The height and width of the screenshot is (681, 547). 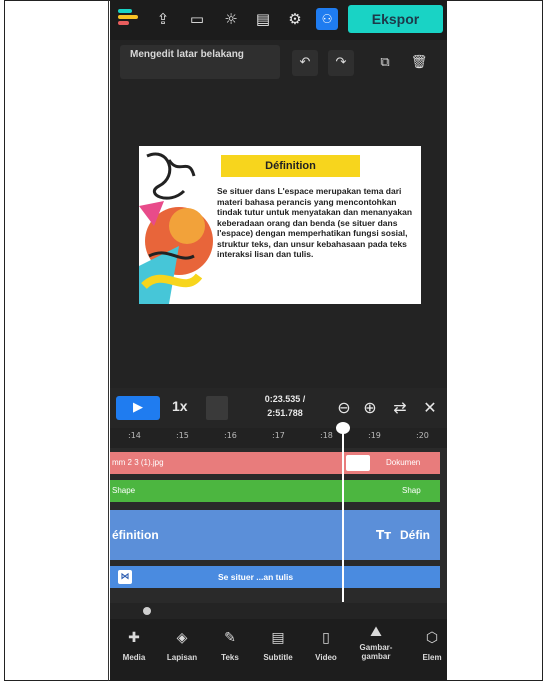 What do you see at coordinates (197, 19) in the screenshot?
I see `subtitles-icon: ▭` at bounding box center [197, 19].